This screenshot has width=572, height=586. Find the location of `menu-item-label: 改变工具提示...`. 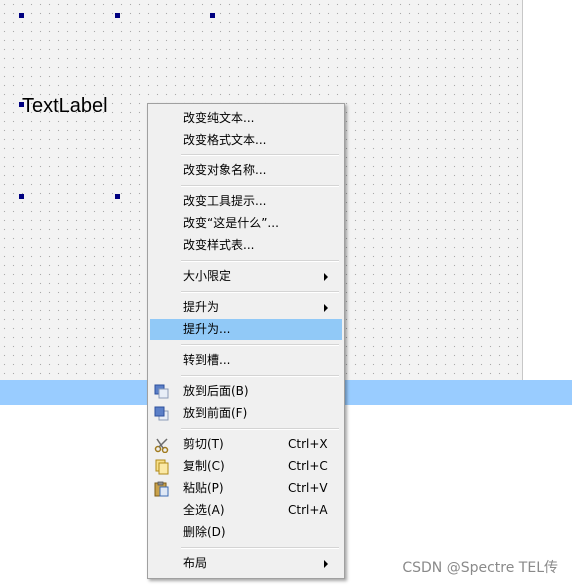

menu-item-label: 改变工具提示... is located at coordinates (225, 201).